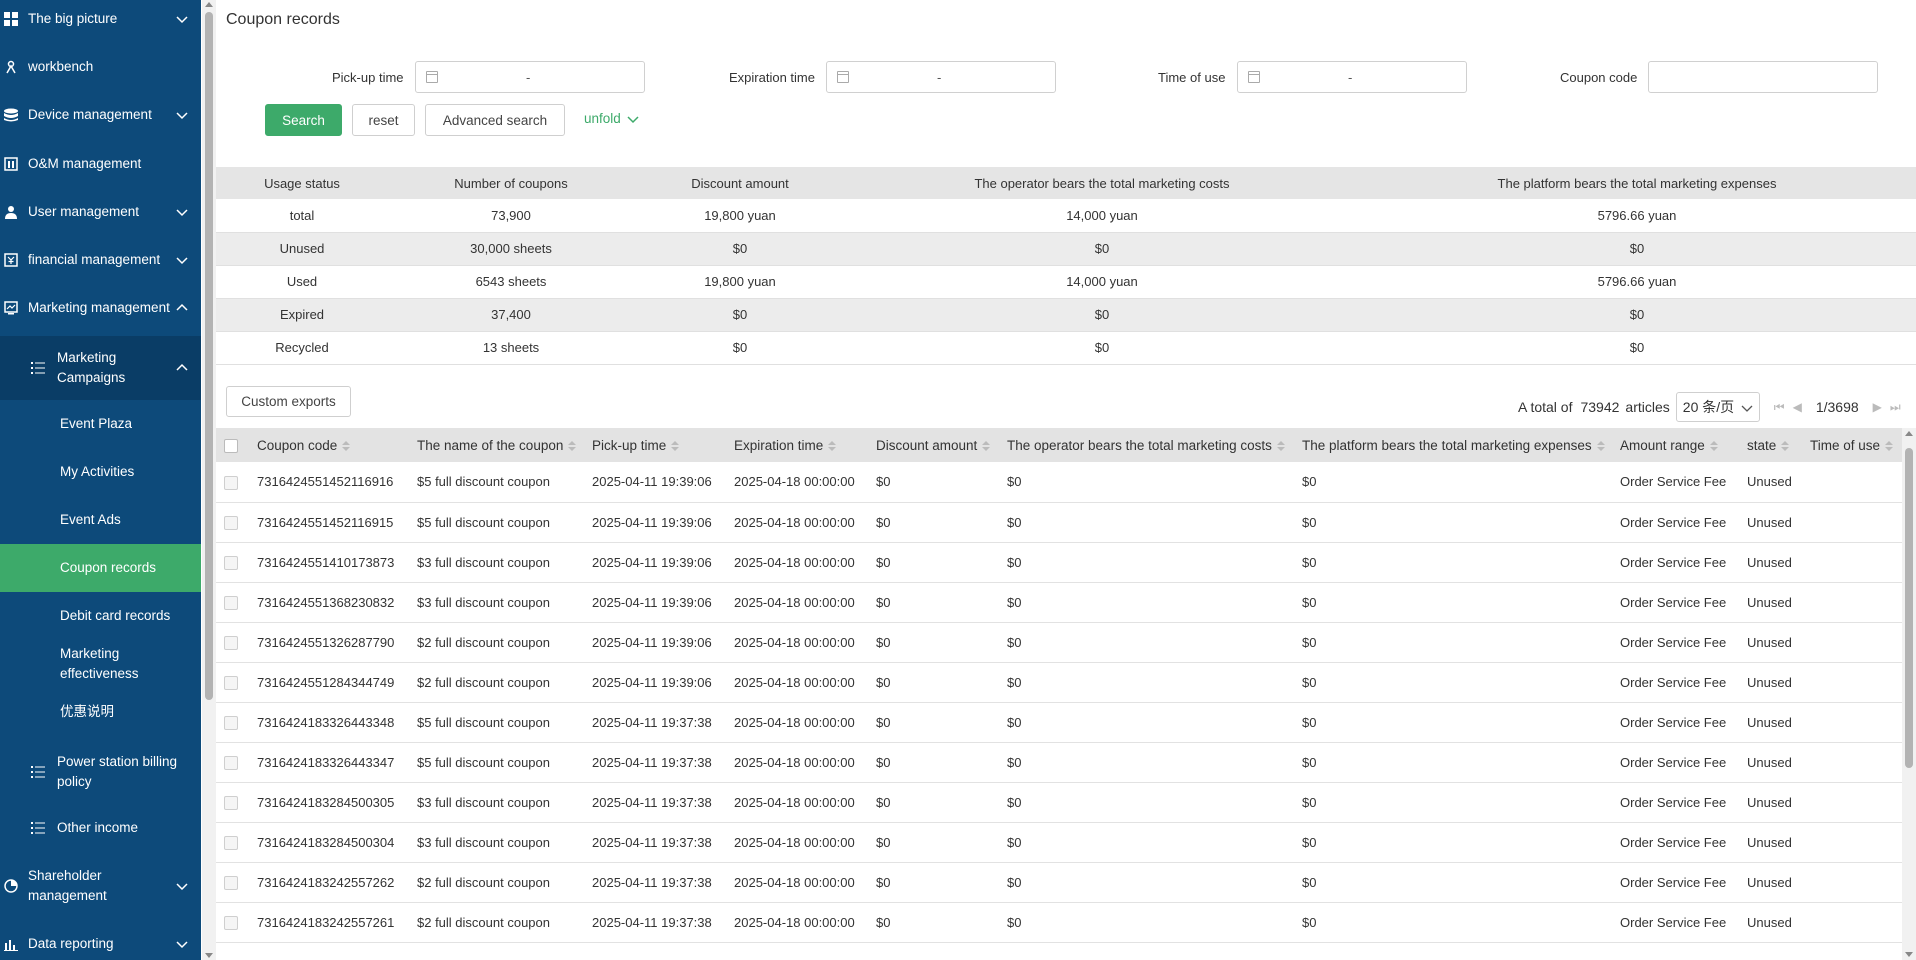  Describe the element at coordinates (611, 118) in the screenshot. I see `unfold-toggle: unfold` at that location.